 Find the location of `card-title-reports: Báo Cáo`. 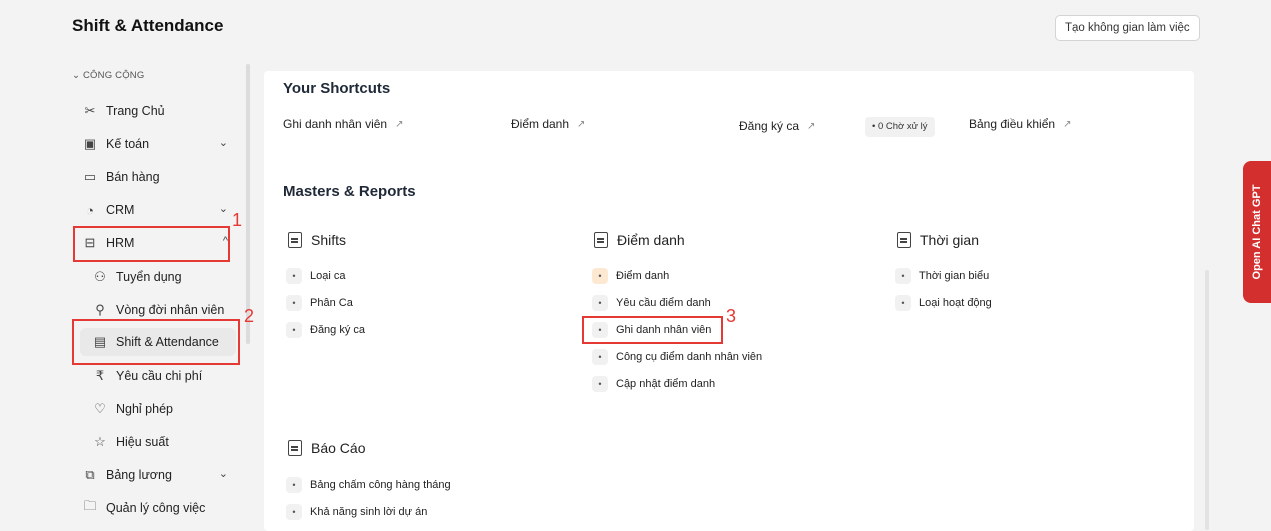

card-title-reports: Báo Cáo is located at coordinates (326, 448).